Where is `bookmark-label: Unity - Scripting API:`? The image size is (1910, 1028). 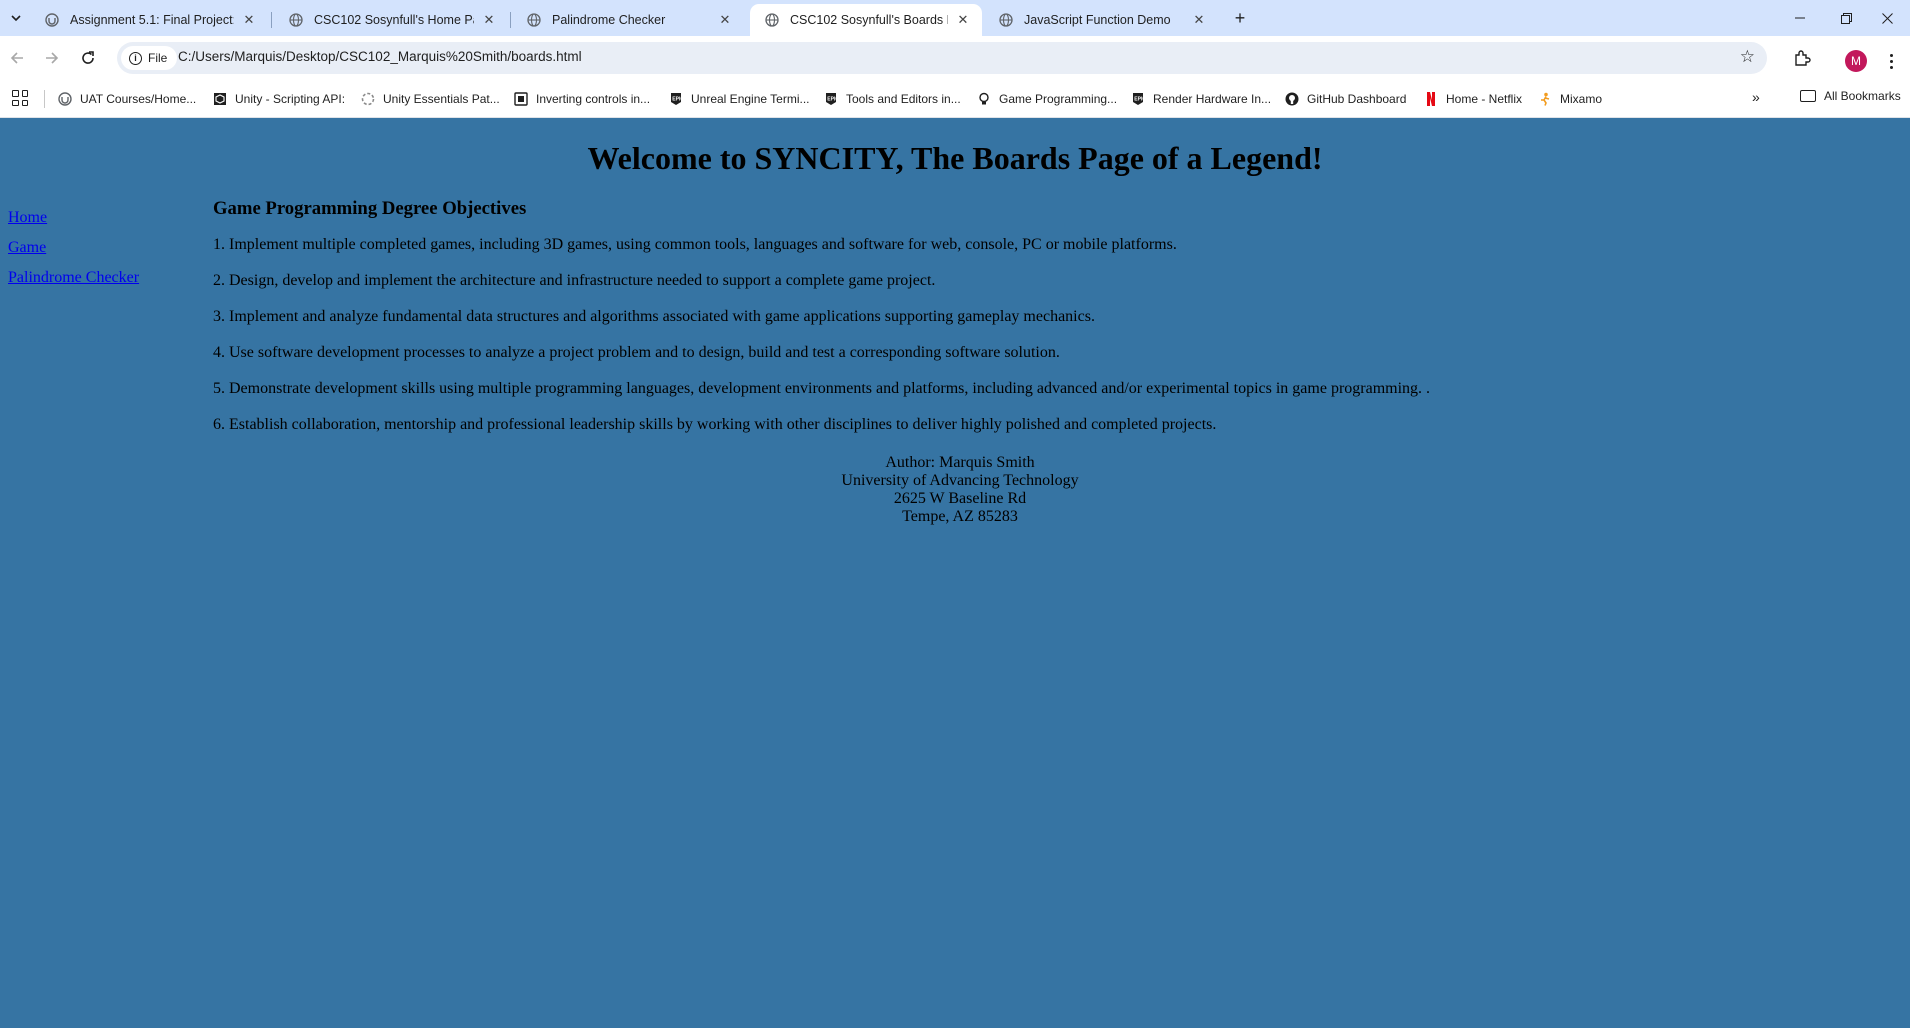
bookmark-label: Unity - Scripting API: is located at coordinates (290, 99).